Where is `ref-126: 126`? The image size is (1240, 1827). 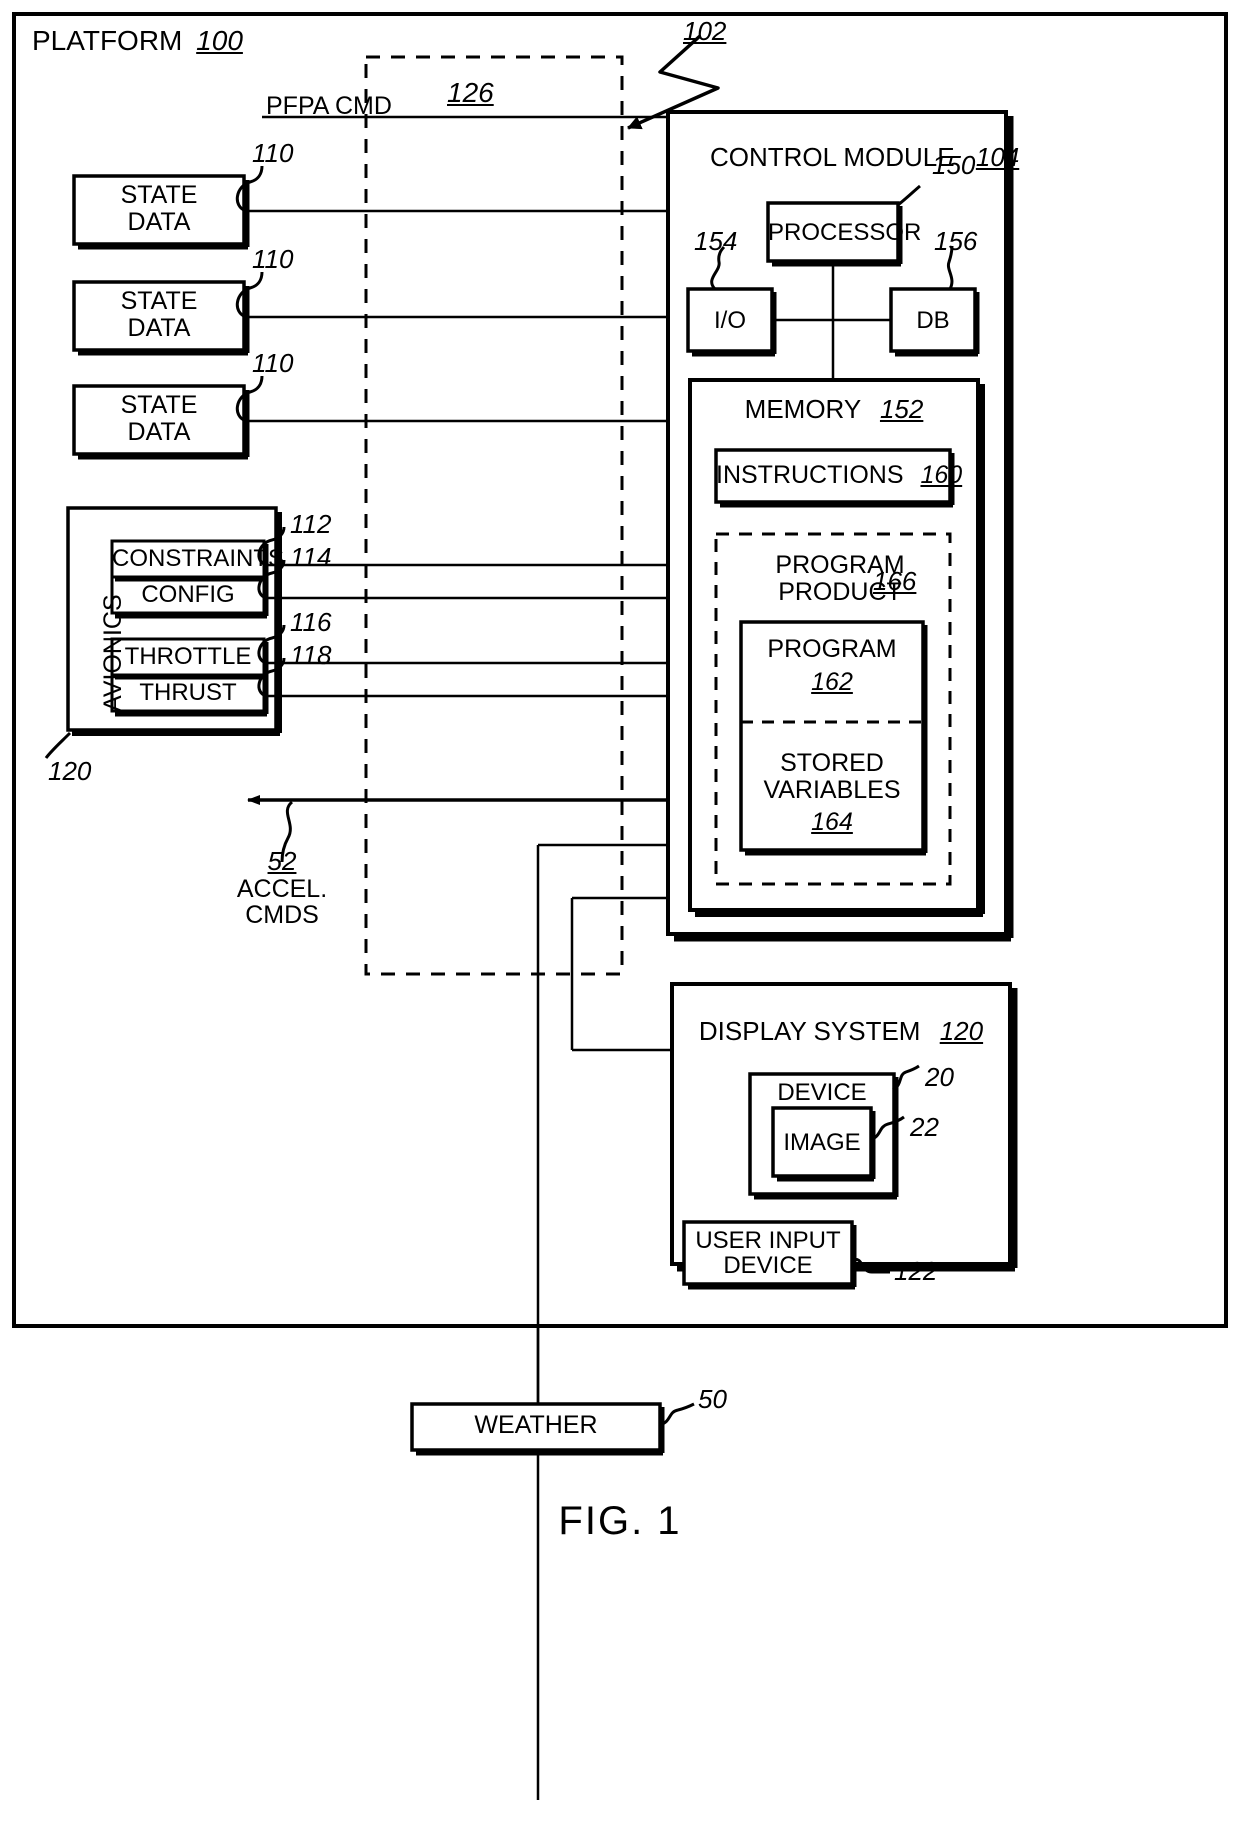 ref-126: 126 is located at coordinates (470, 92).